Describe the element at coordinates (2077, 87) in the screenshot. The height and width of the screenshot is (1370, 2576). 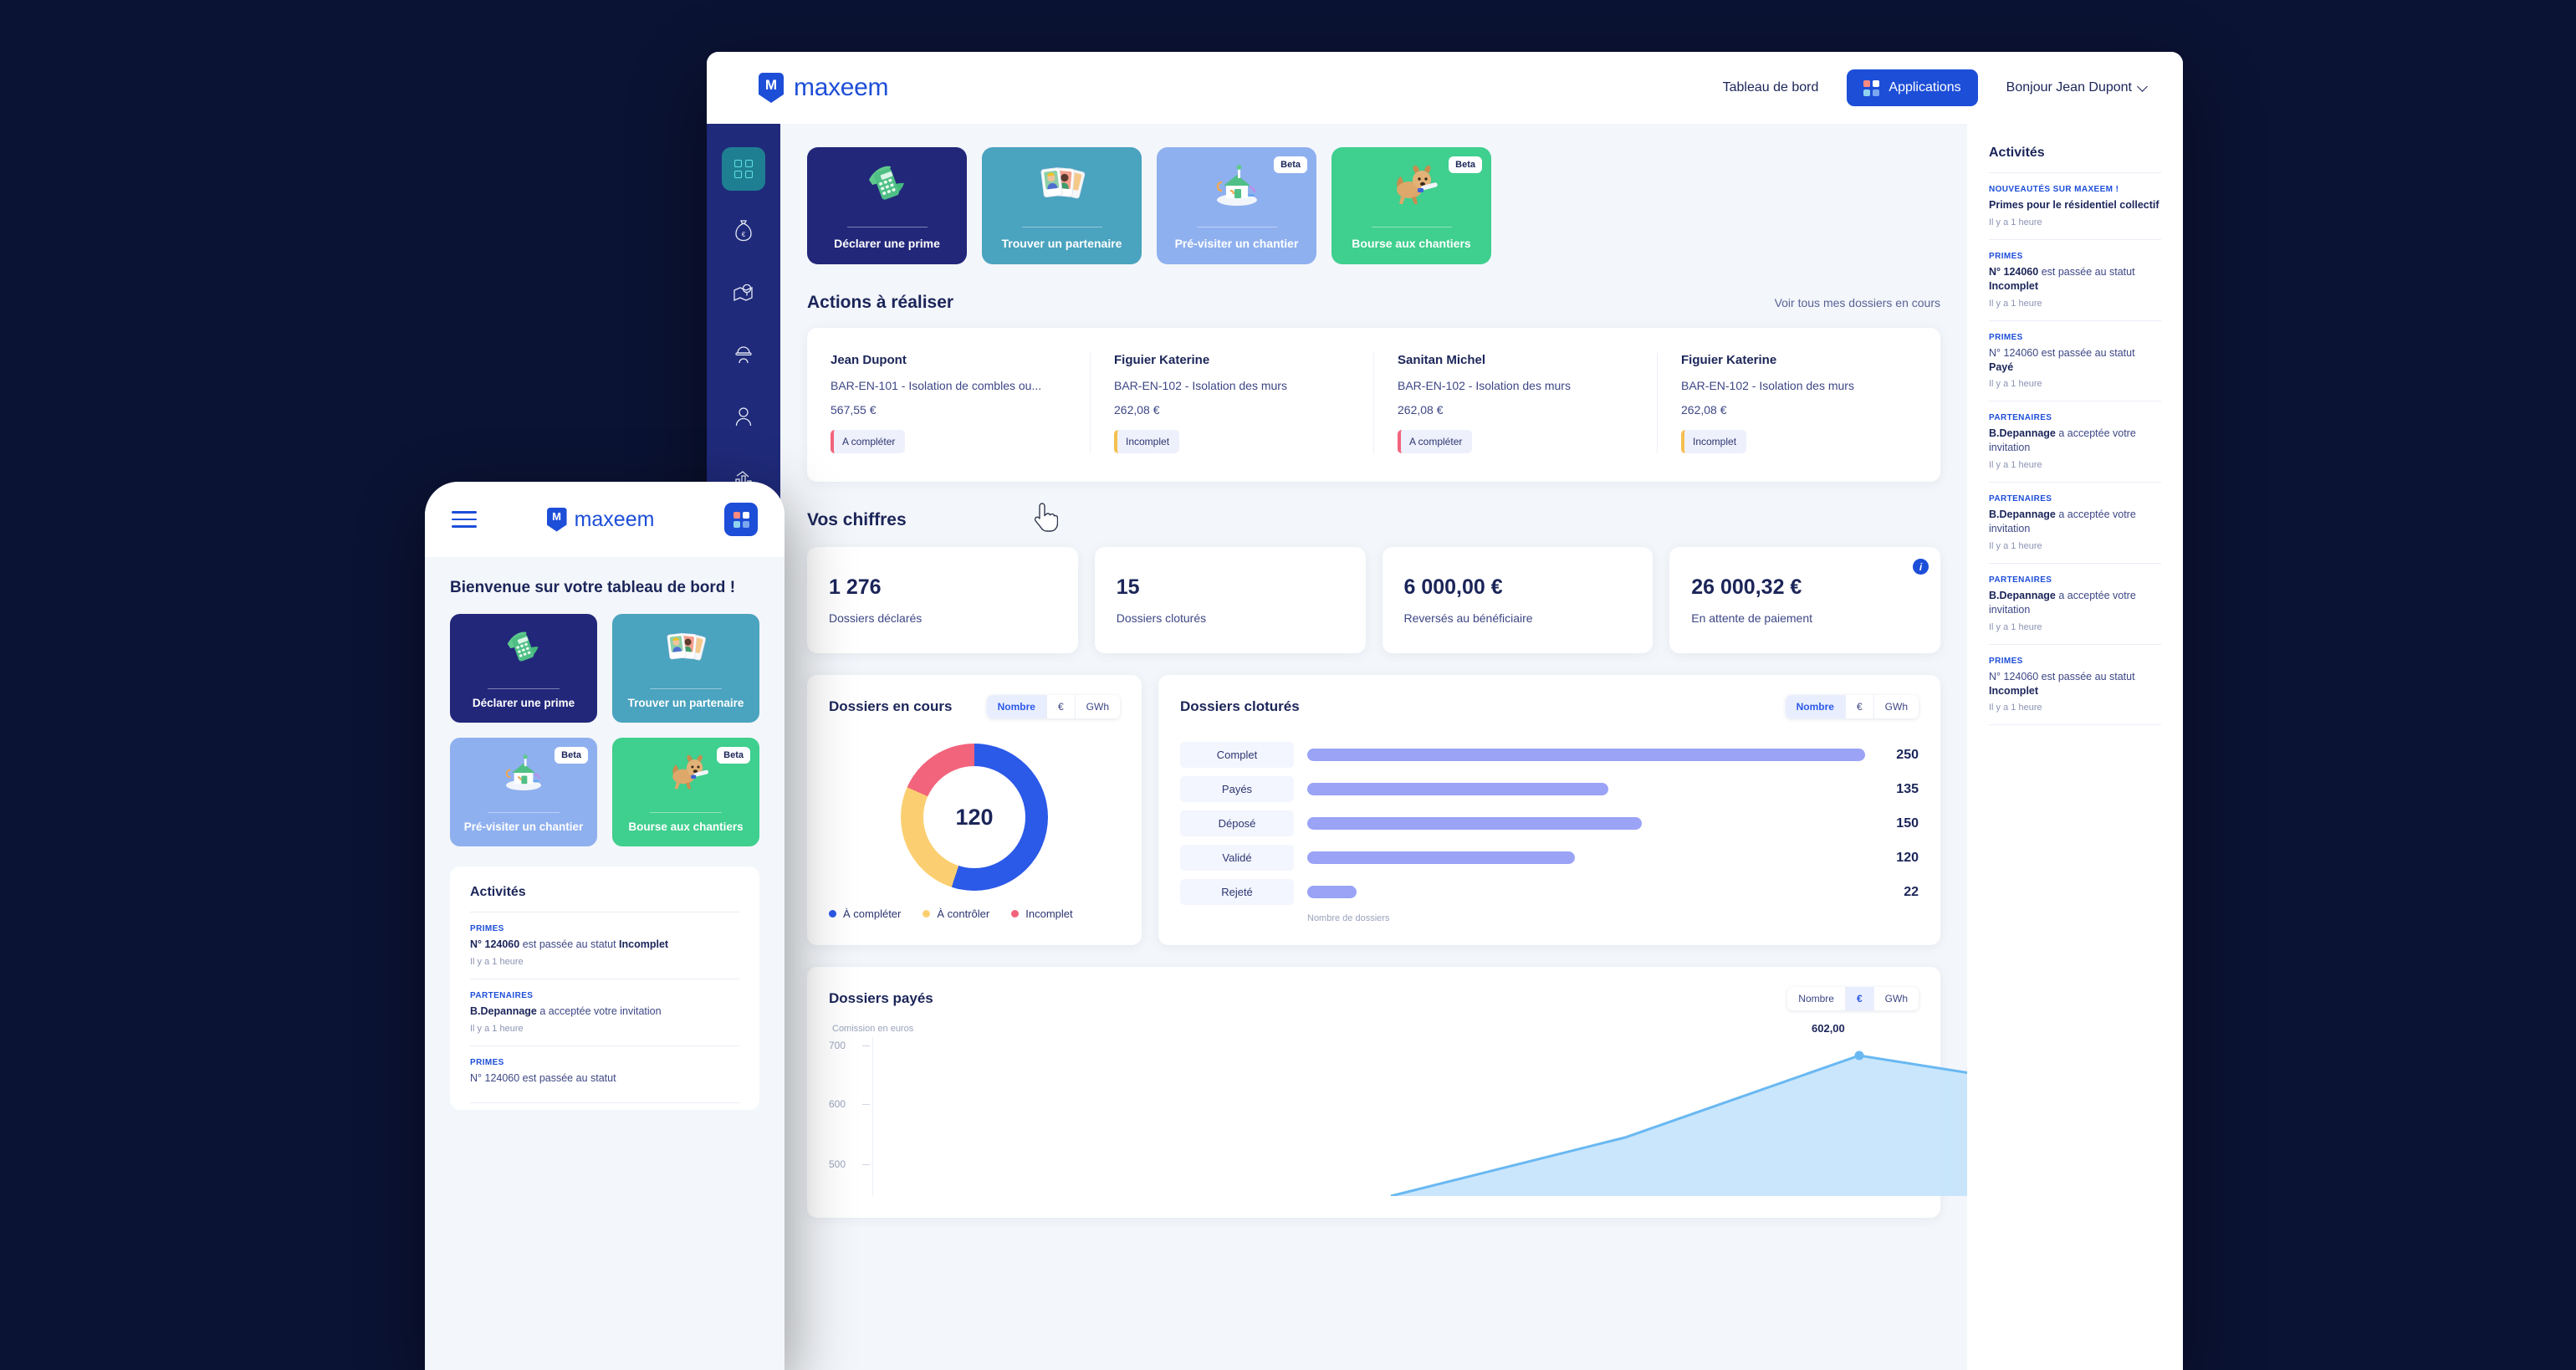
I see `user-menu: Bonjour Jean Dupont` at that location.